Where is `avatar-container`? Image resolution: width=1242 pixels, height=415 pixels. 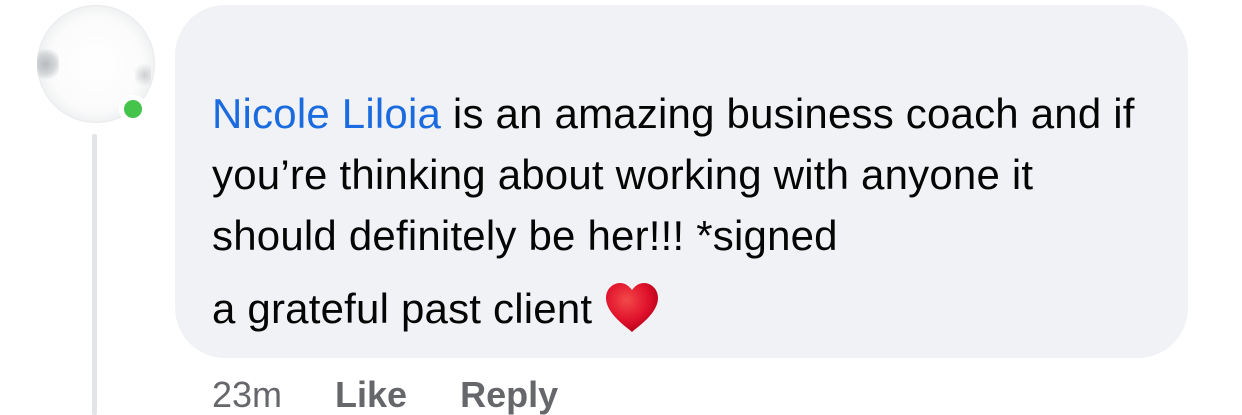
avatar-container is located at coordinates (97, 65).